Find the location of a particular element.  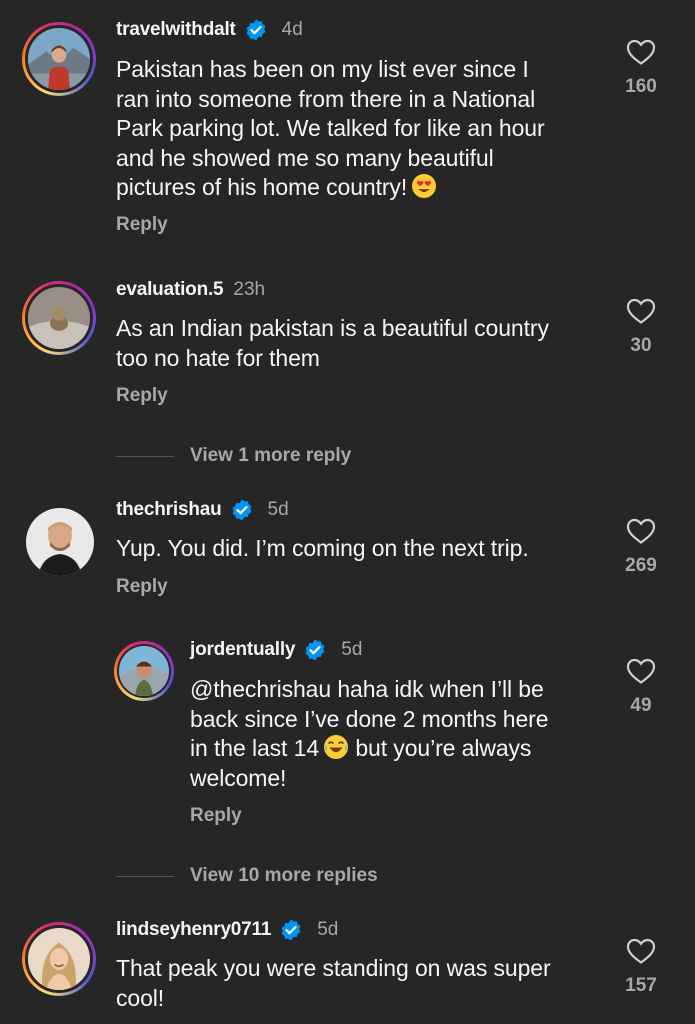

username: thechrishau is located at coordinates (169, 510).